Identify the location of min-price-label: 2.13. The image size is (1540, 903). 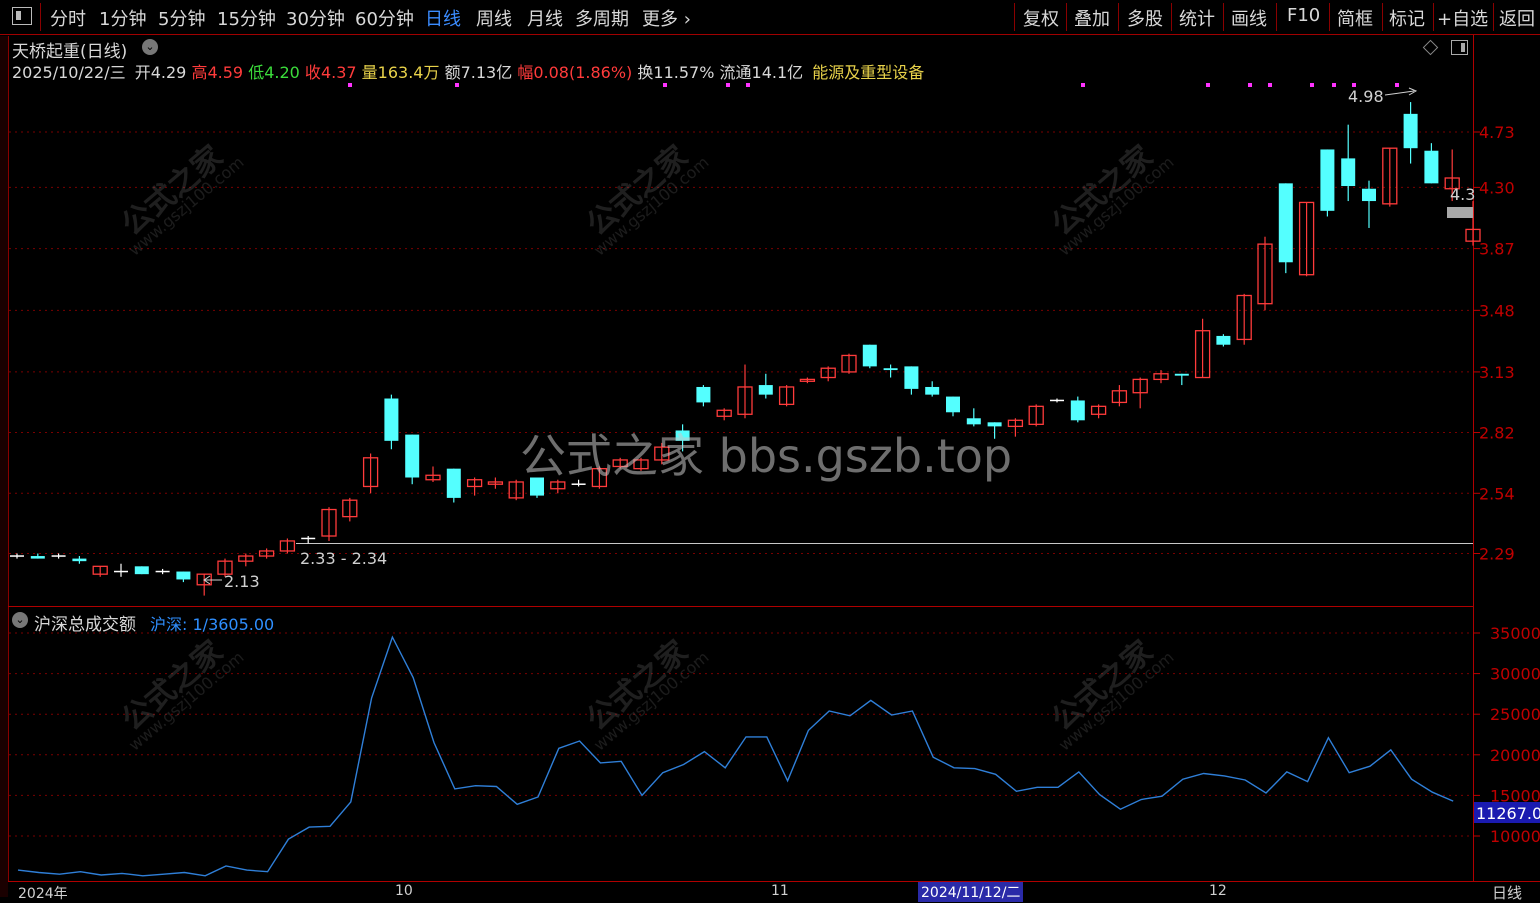
(242, 581).